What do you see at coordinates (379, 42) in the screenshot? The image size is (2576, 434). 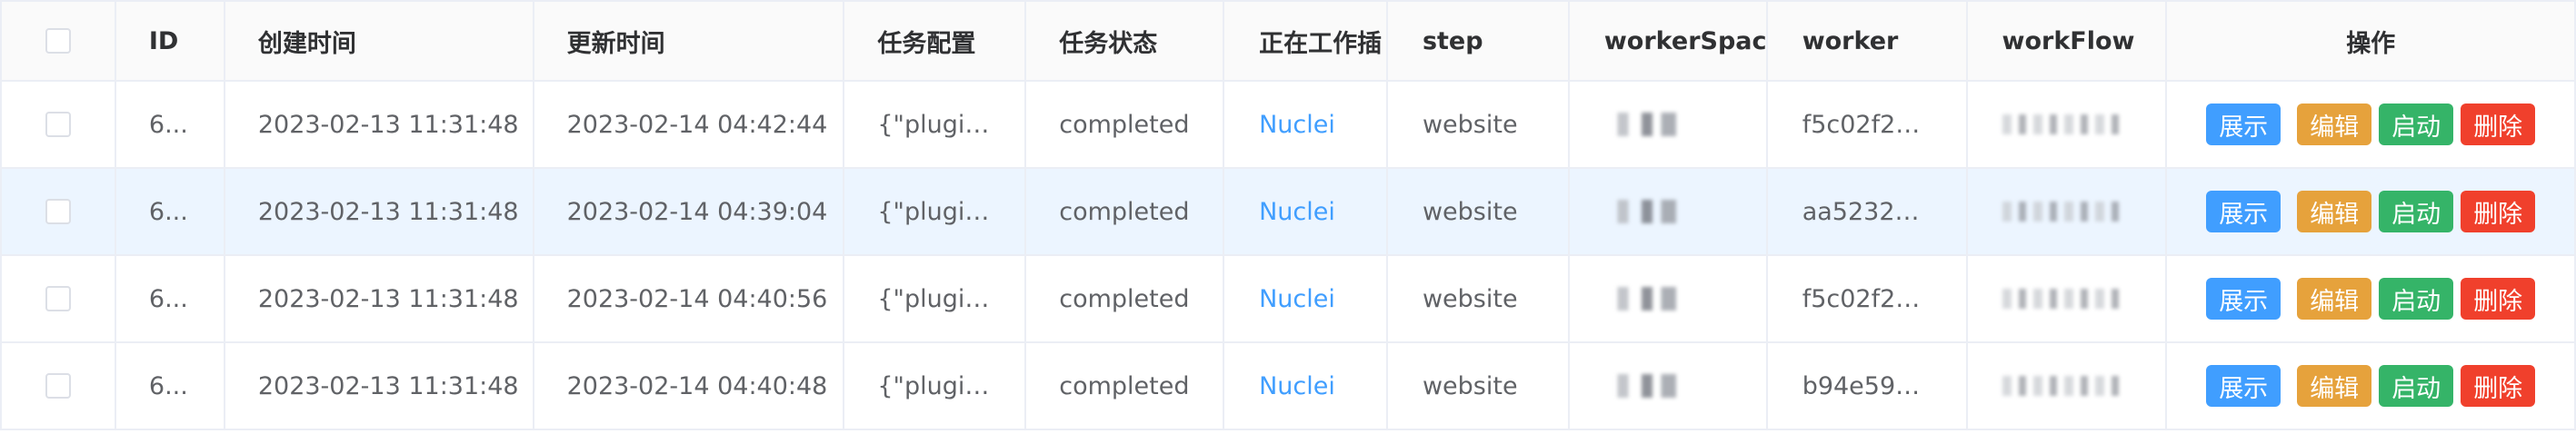 I see `header-created: 创建时间` at bounding box center [379, 42].